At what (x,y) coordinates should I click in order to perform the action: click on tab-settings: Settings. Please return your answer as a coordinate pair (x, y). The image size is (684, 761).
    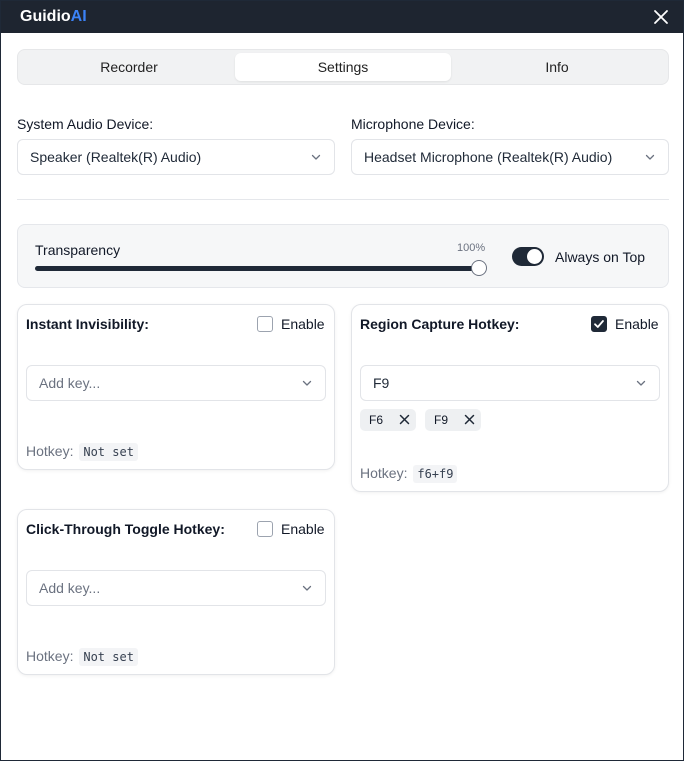
    Looking at the image, I should click on (343, 67).